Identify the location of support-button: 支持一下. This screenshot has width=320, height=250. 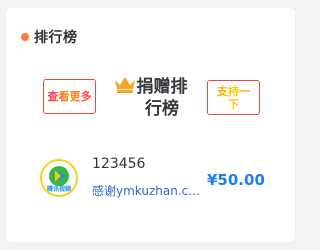
(233, 97).